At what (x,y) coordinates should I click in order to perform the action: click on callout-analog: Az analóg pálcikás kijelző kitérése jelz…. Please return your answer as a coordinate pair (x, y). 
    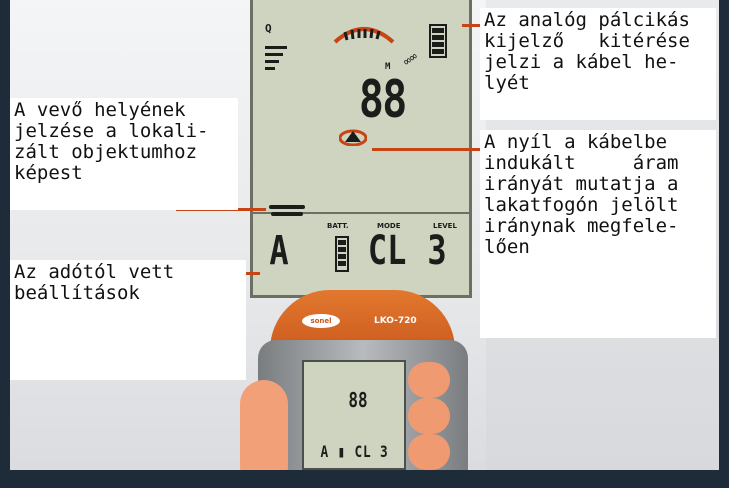
    Looking at the image, I should click on (598, 64).